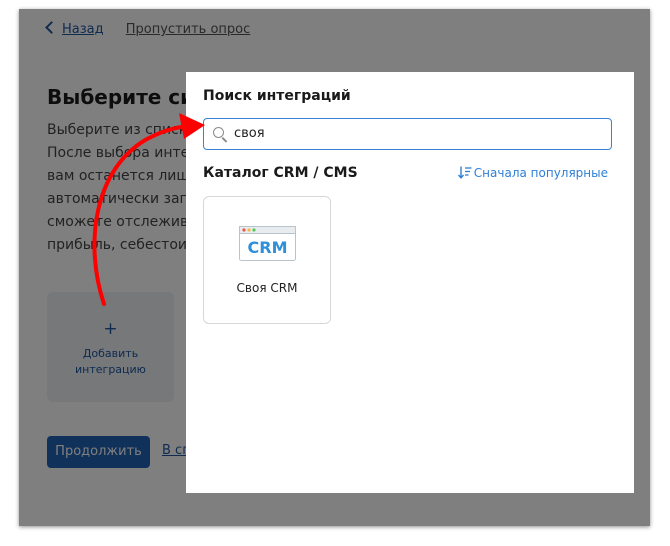 The height and width of the screenshot is (546, 670). I want to click on annotation-arrow, so click(148, 209).